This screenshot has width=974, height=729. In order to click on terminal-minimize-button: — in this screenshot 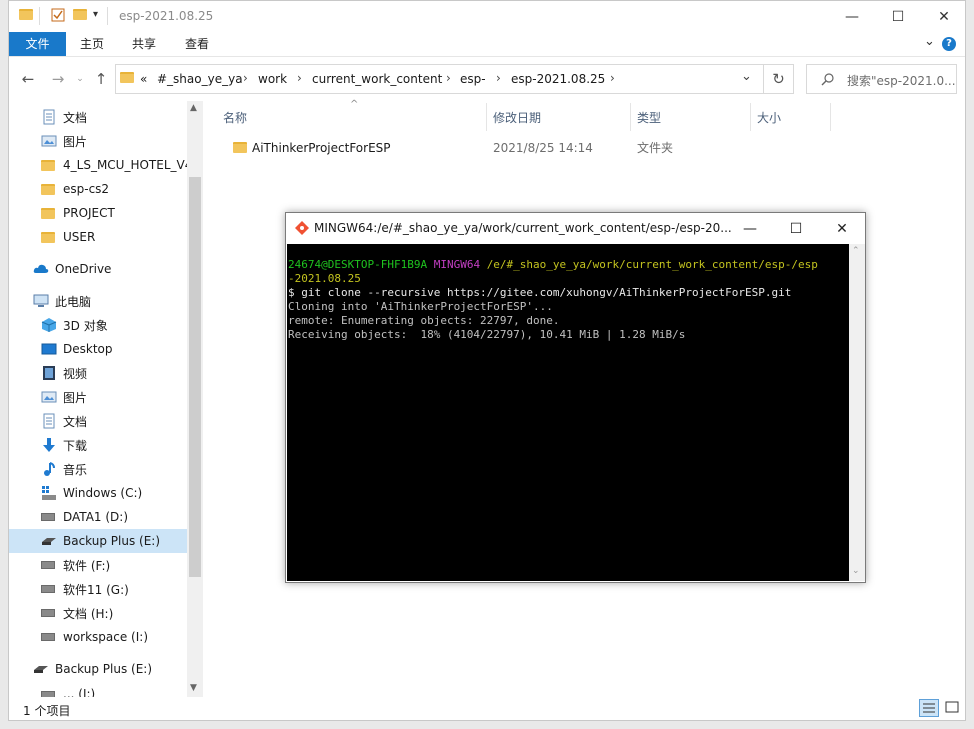, I will do `click(750, 228)`.